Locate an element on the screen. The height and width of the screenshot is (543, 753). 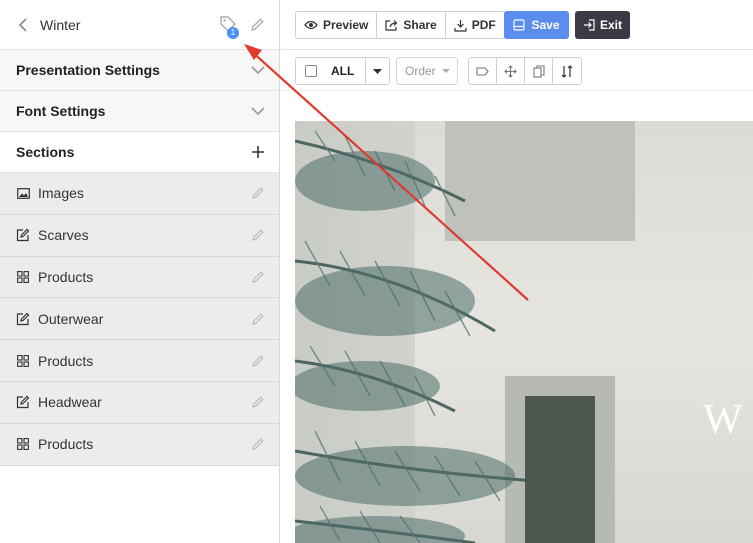
sidebar-header: Winter 1 is located at coordinates (139, 25).